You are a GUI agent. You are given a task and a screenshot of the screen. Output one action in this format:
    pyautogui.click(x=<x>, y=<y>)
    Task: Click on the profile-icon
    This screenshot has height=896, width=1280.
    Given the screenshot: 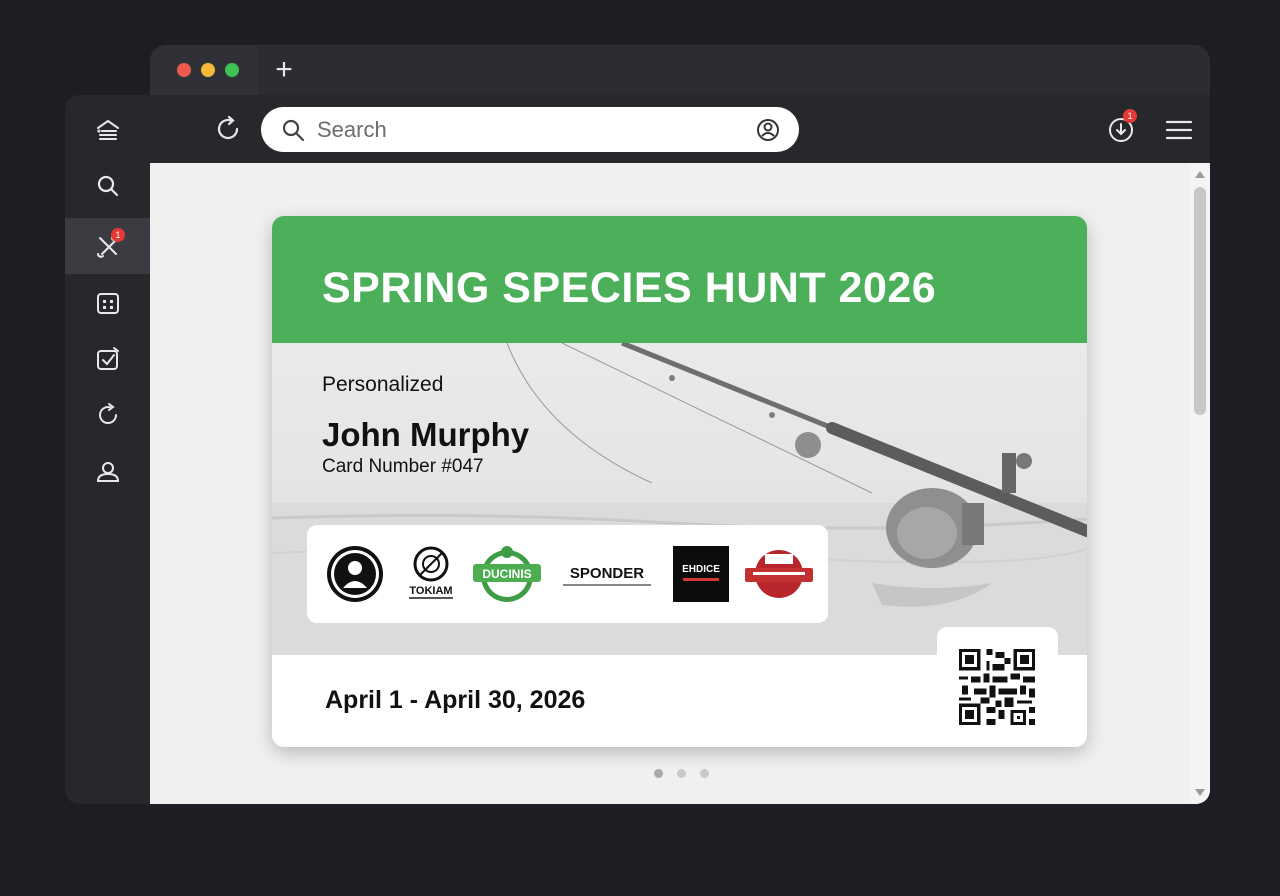 What is the action you would take?
    pyautogui.click(x=107, y=472)
    